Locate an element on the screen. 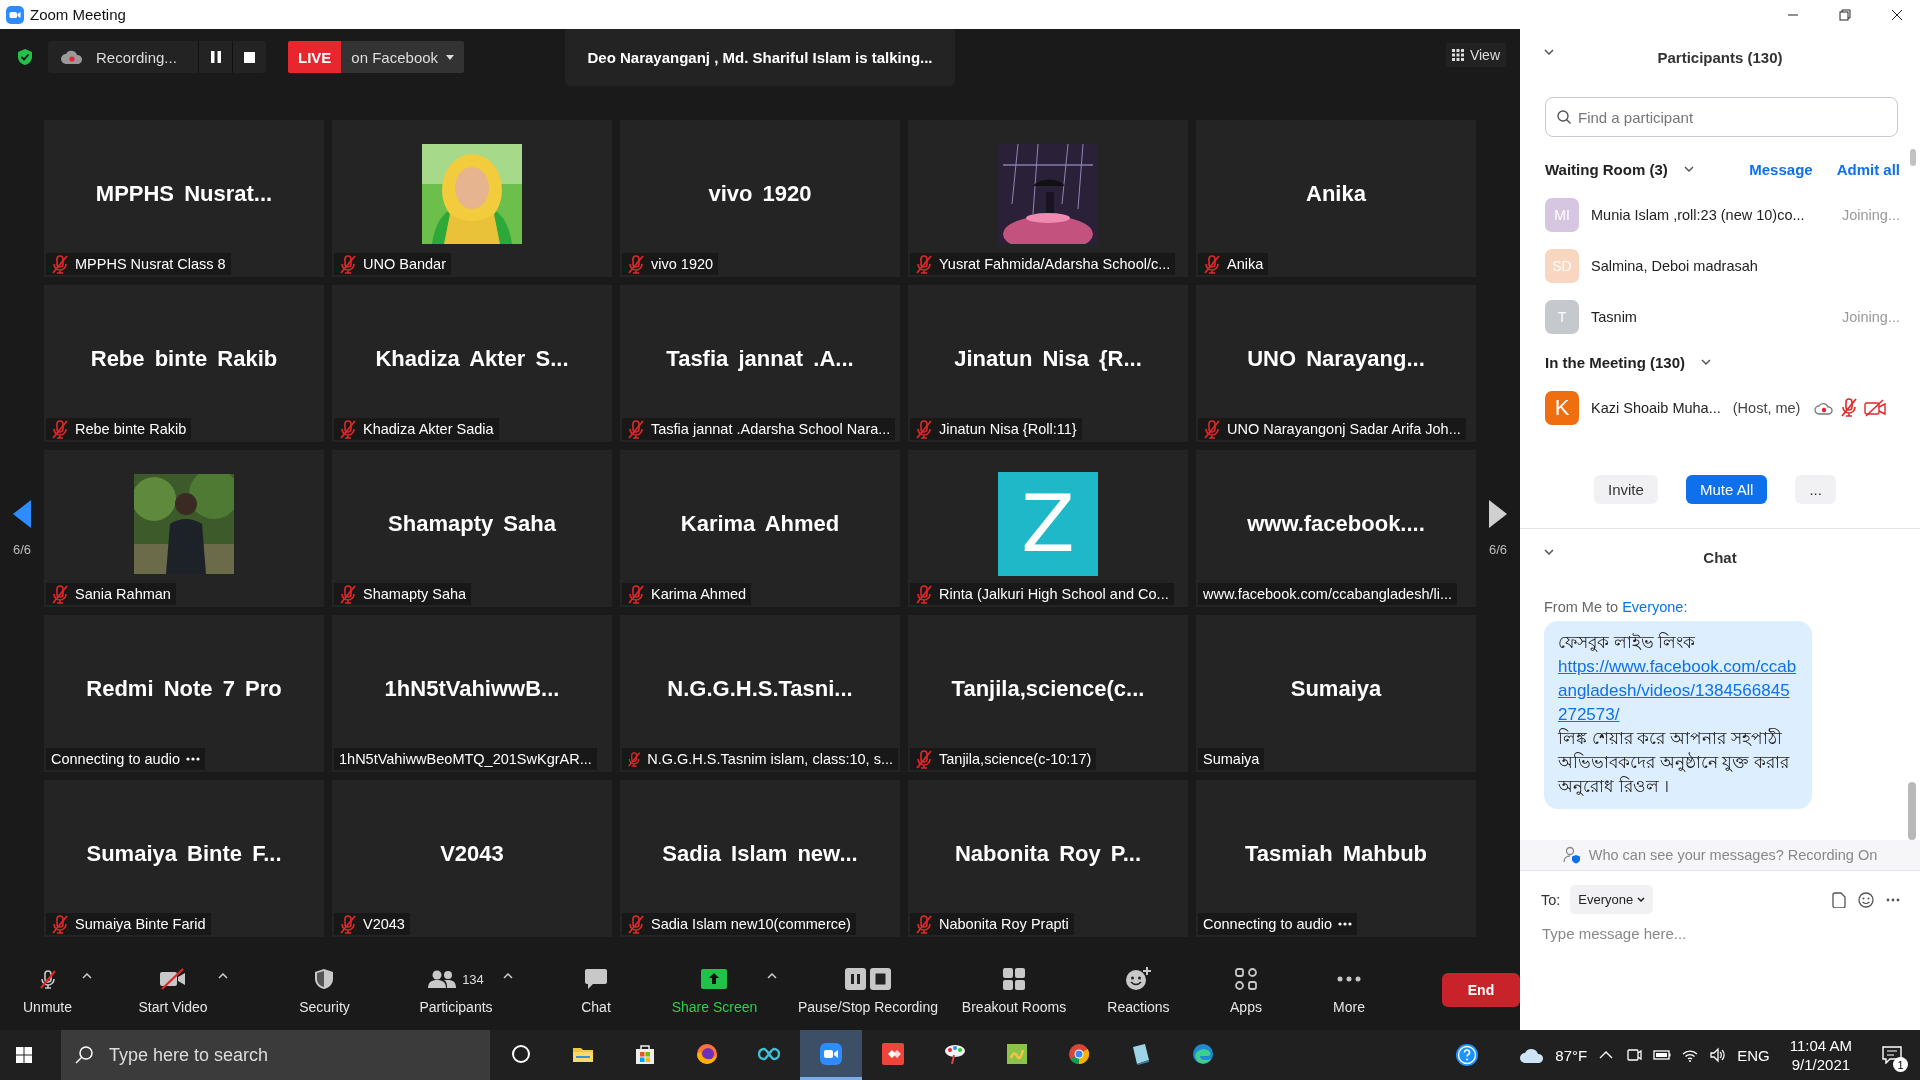 The width and height of the screenshot is (1920, 1080). display-name: Redmi Note 7 Pro is located at coordinates (184, 688).